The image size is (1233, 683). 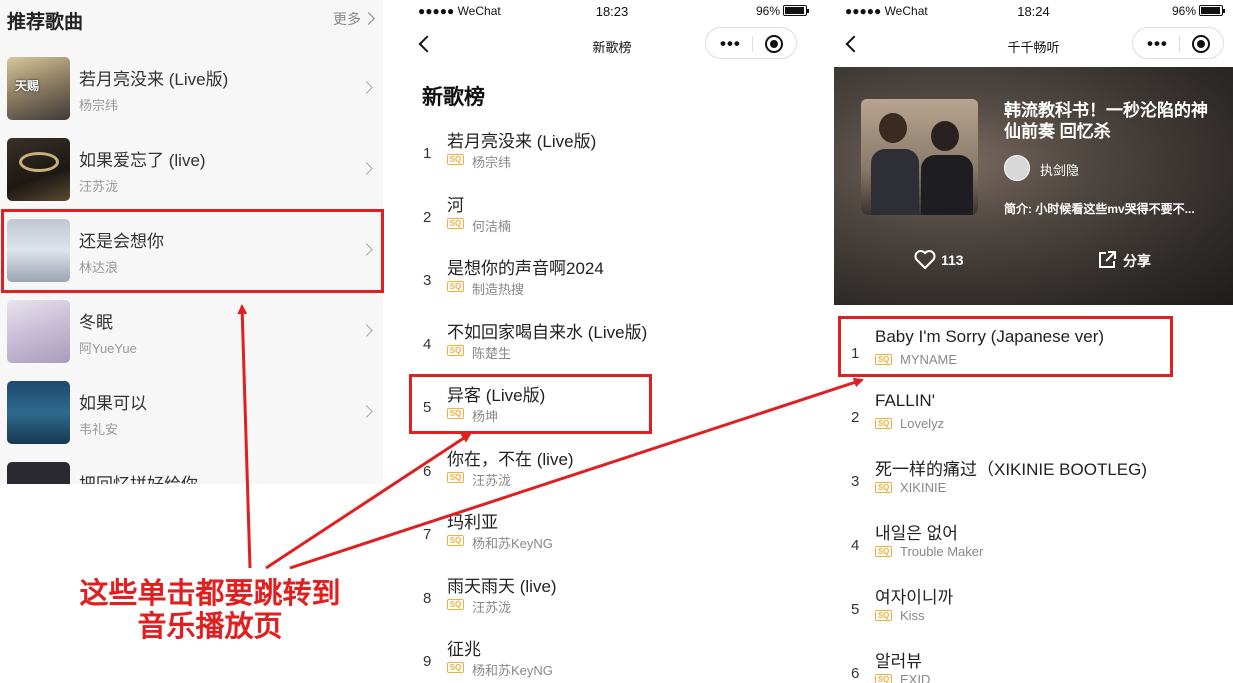 I want to click on like-button: 113, so click(x=939, y=259).